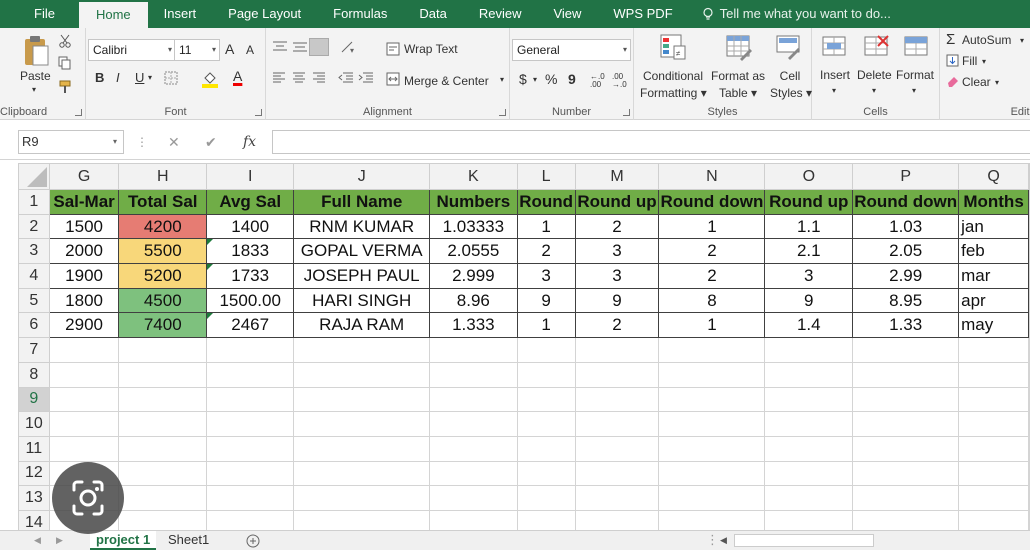 Image resolution: width=1030 pixels, height=550 pixels. I want to click on increase-decimal-button: ←.0 .00, so click(600, 81).